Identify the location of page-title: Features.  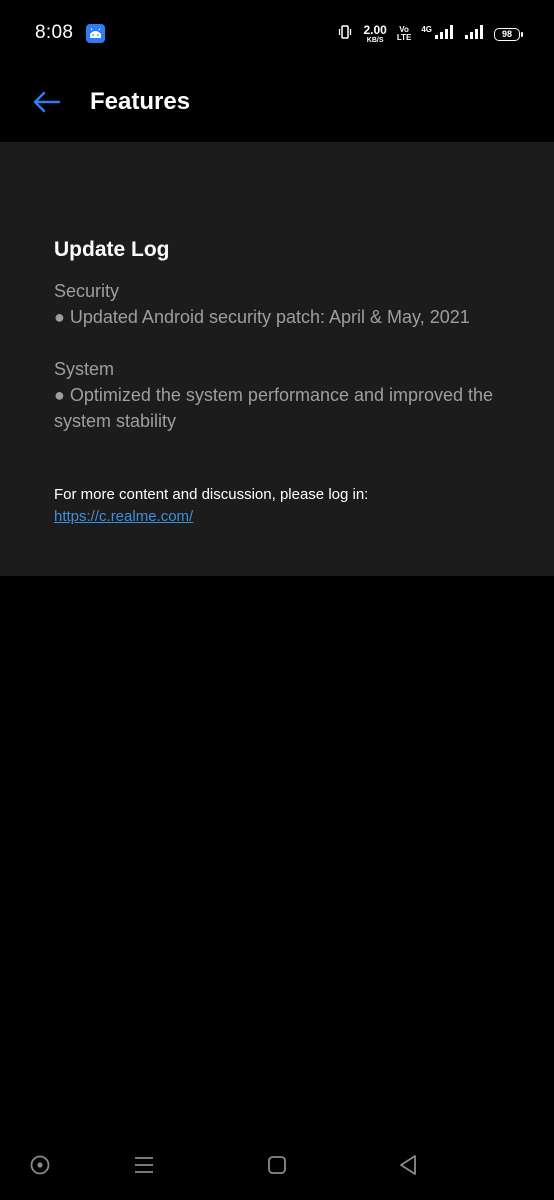
(140, 101).